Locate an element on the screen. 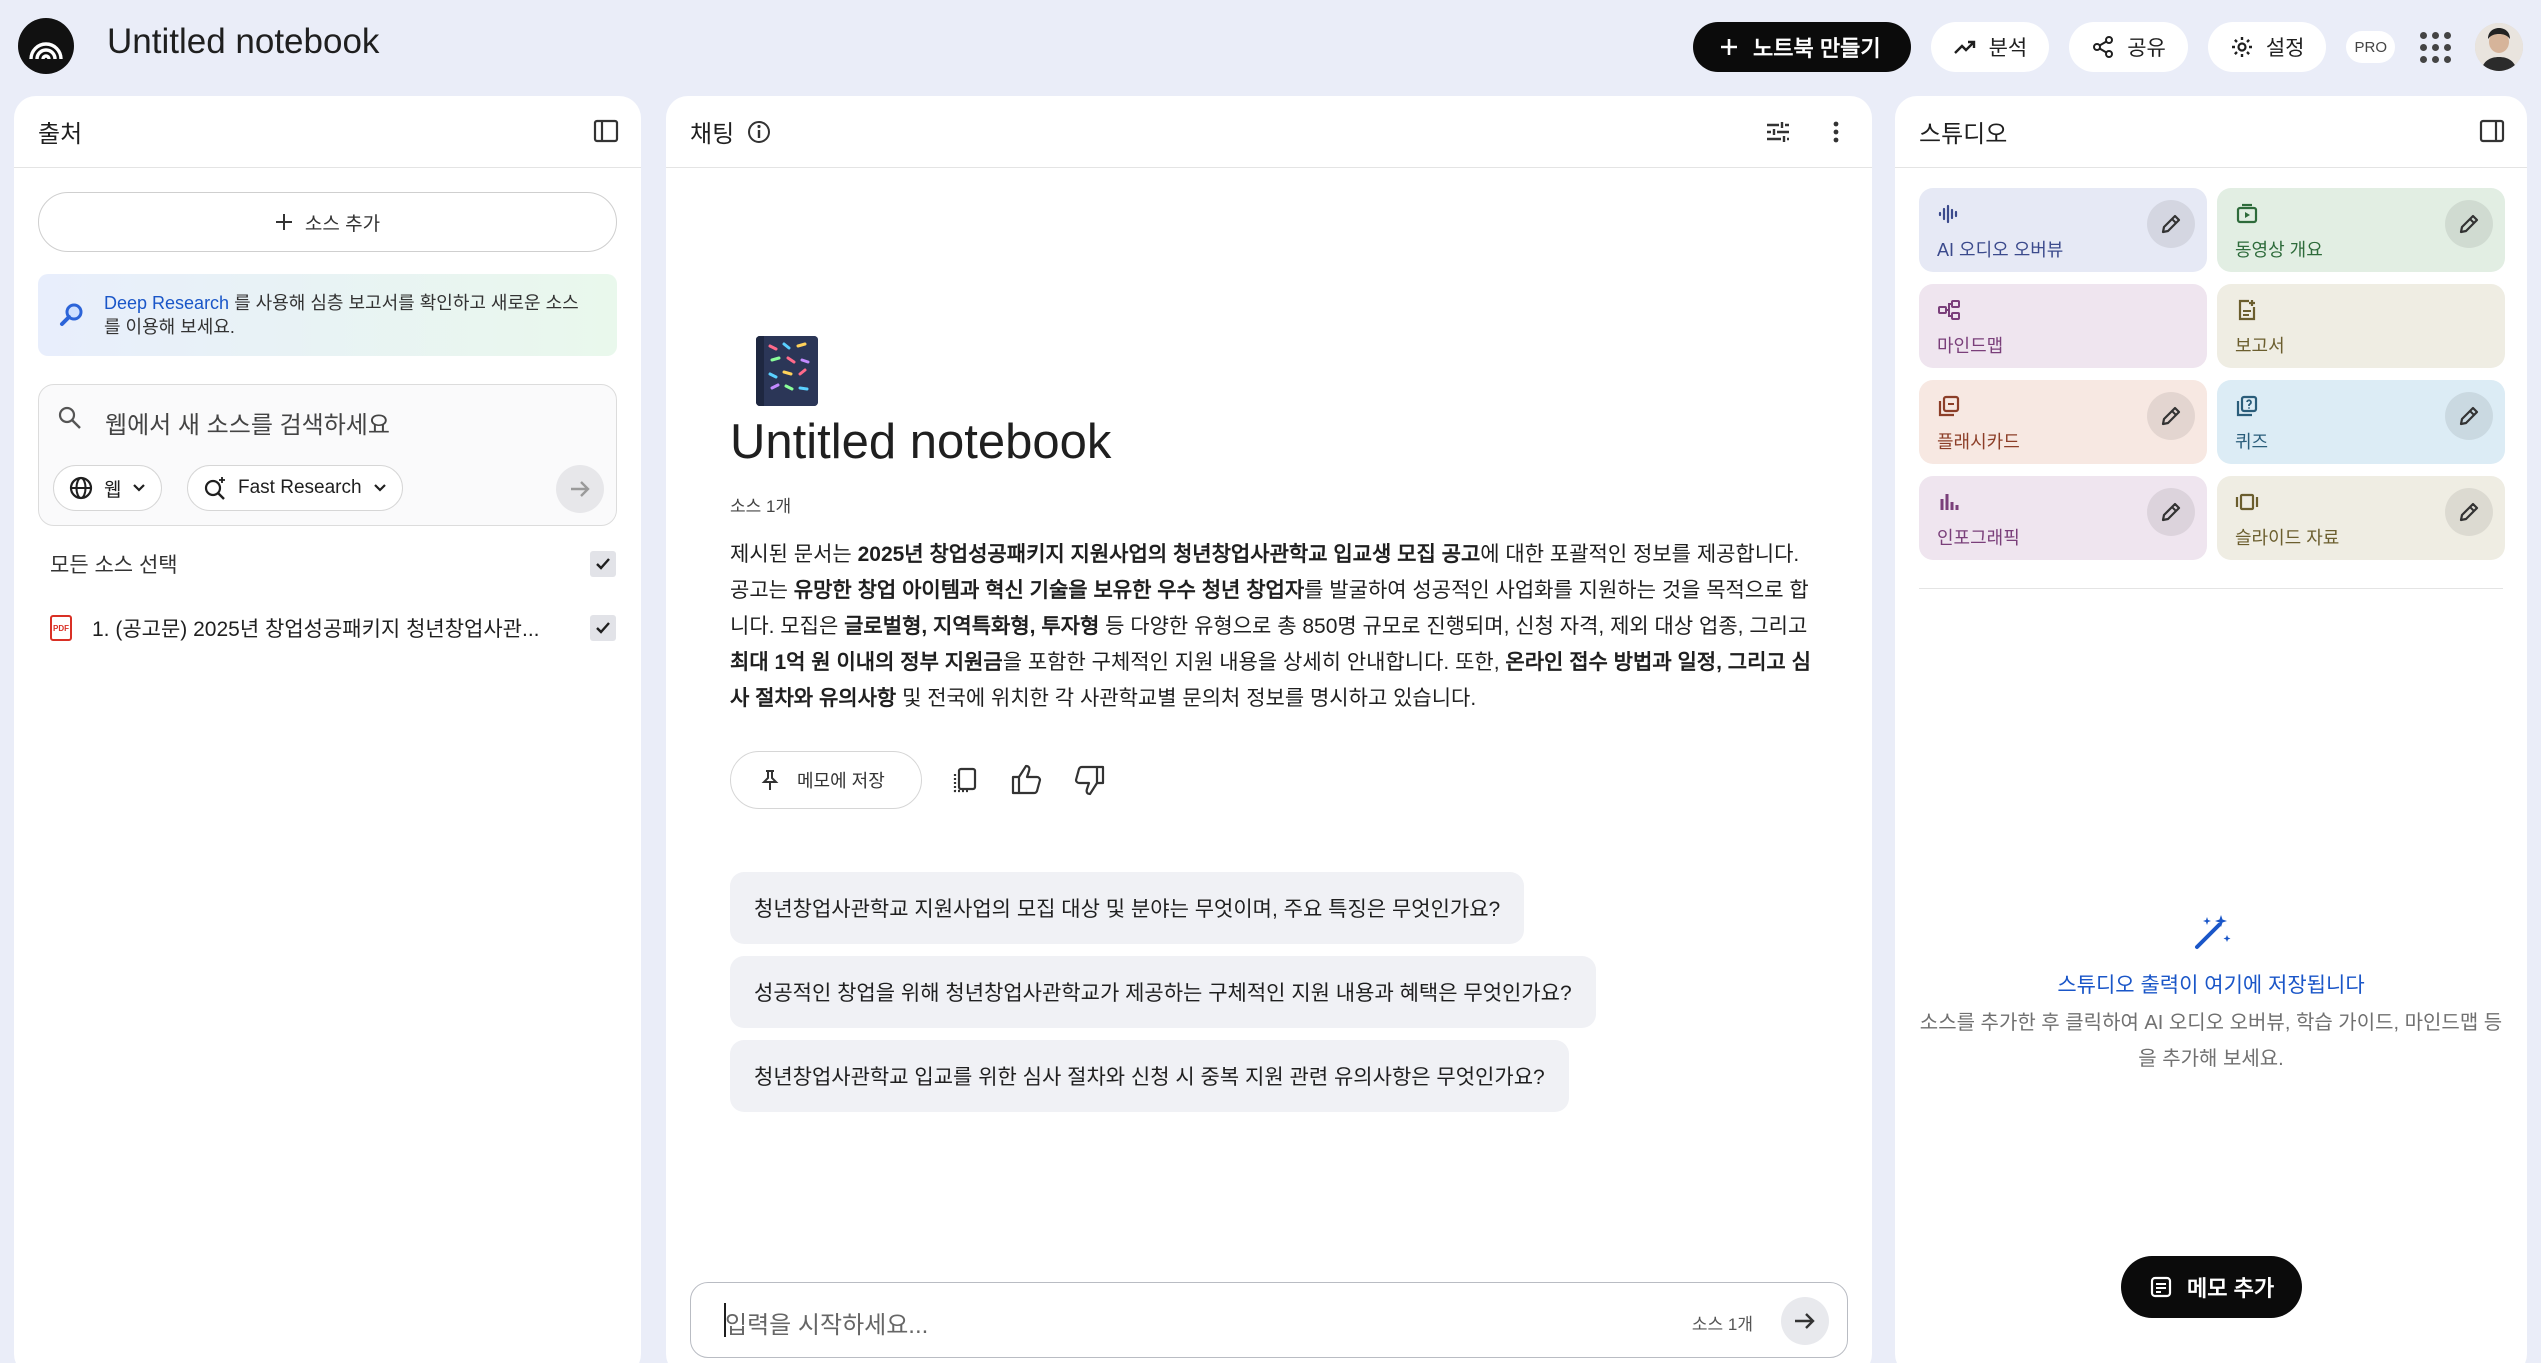 This screenshot has height=1363, width=2541. studio-tile-label: AI 오디오 오버뷰 is located at coordinates (2000, 250).